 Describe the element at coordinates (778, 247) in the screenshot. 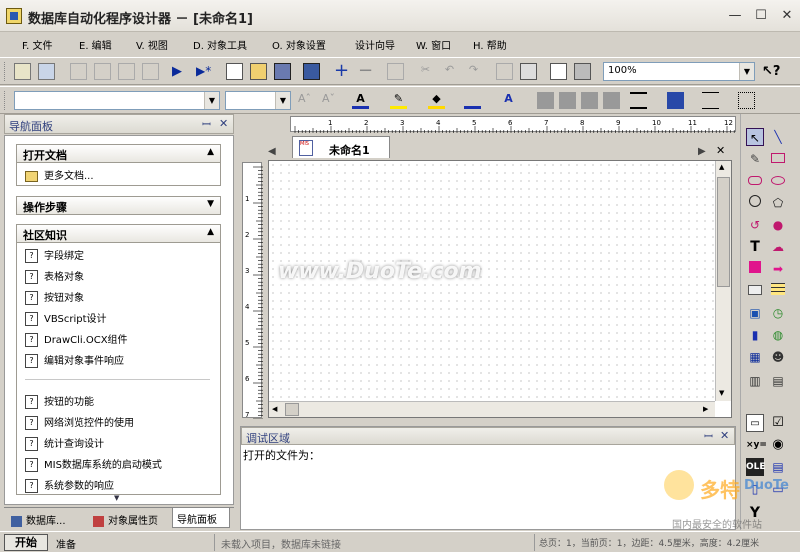

I see `callout-tool-icon: ☁` at that location.